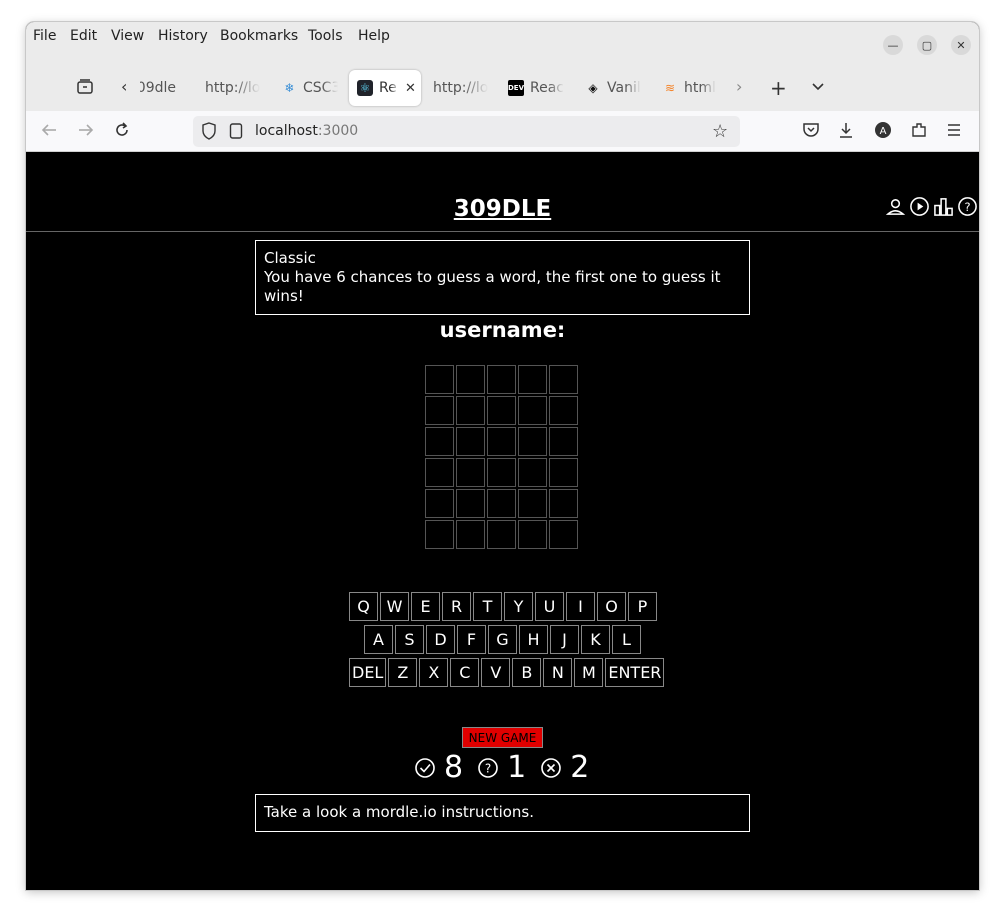  I want to click on account-avatar-icon: A, so click(883, 132).